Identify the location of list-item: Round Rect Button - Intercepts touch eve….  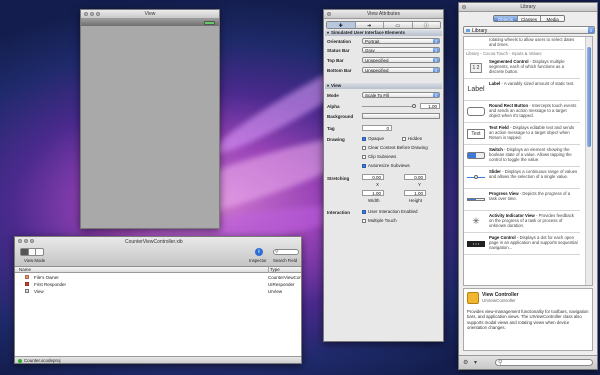
(522, 112).